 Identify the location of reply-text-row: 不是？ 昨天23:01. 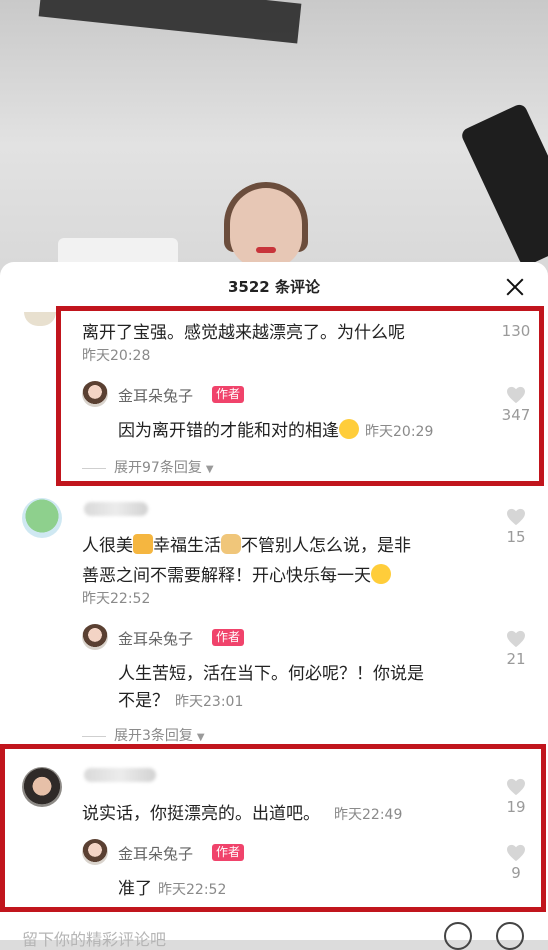
(180, 698).